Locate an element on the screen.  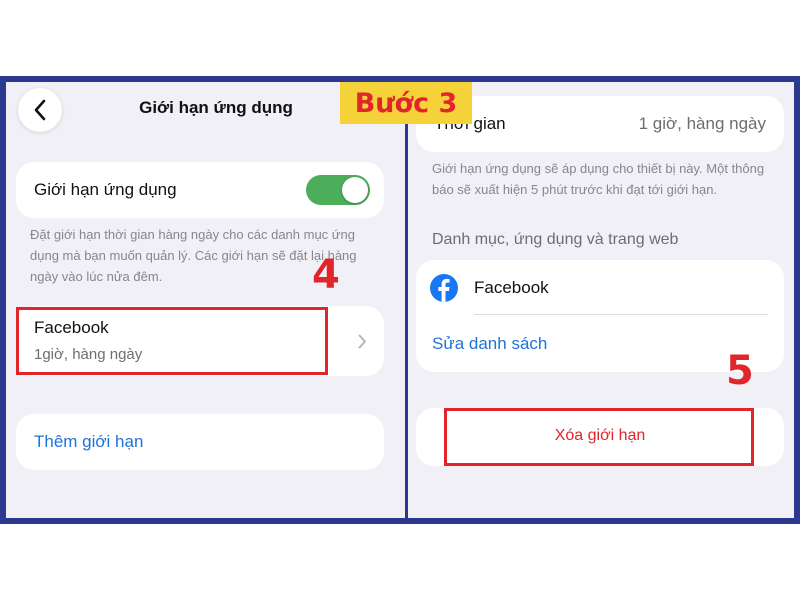
annotation-number-5: 5 is located at coordinates (740, 371).